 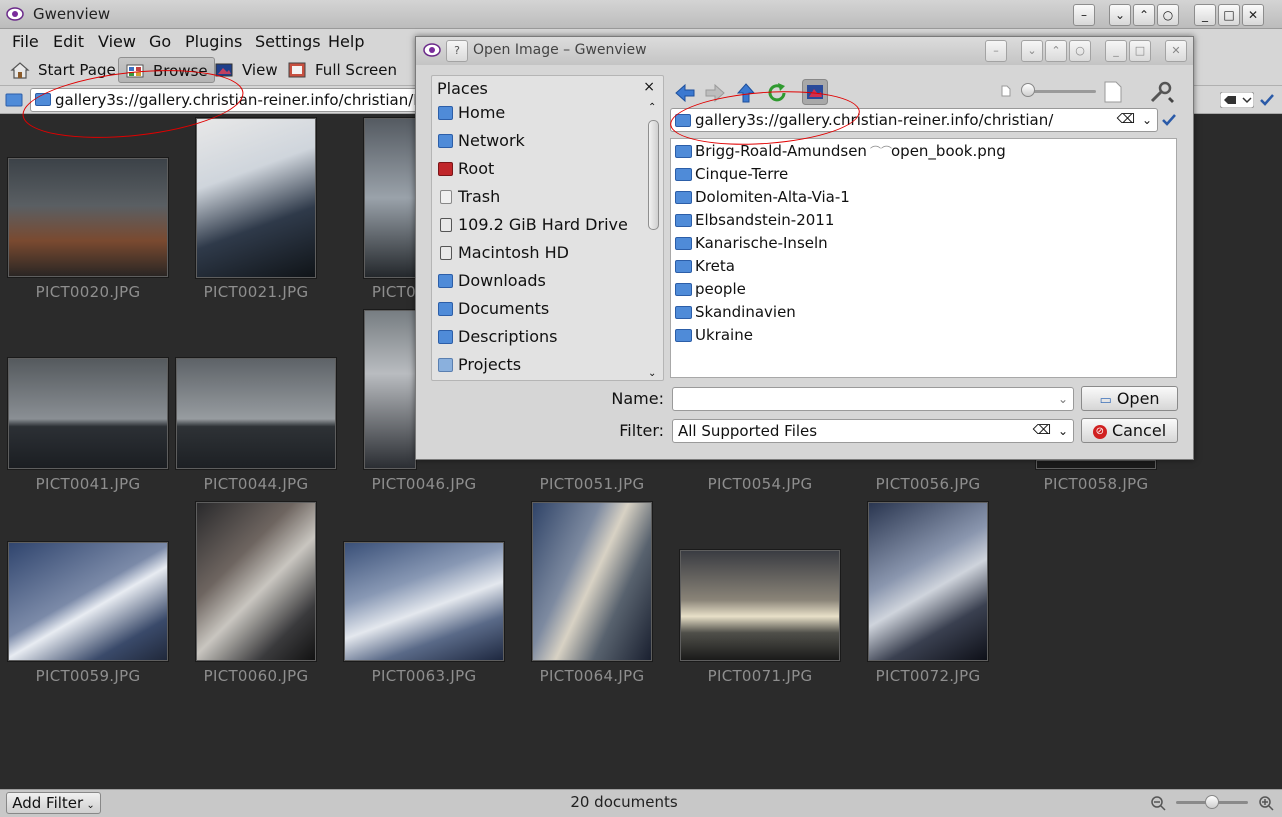 What do you see at coordinates (538, 113) in the screenshot?
I see `place-home: Home` at bounding box center [538, 113].